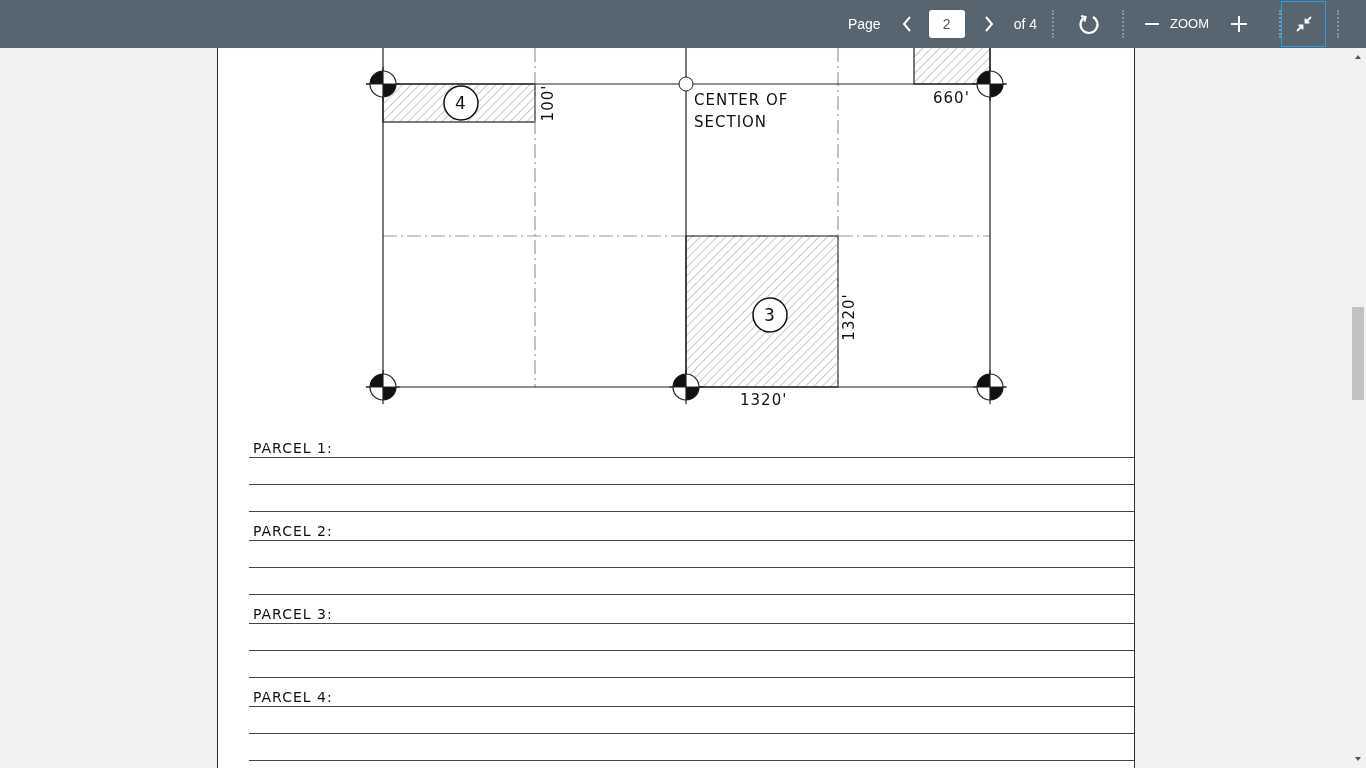 Image resolution: width=1366 pixels, height=768 pixels. I want to click on zoom-label: ZOOM, so click(1189, 24).